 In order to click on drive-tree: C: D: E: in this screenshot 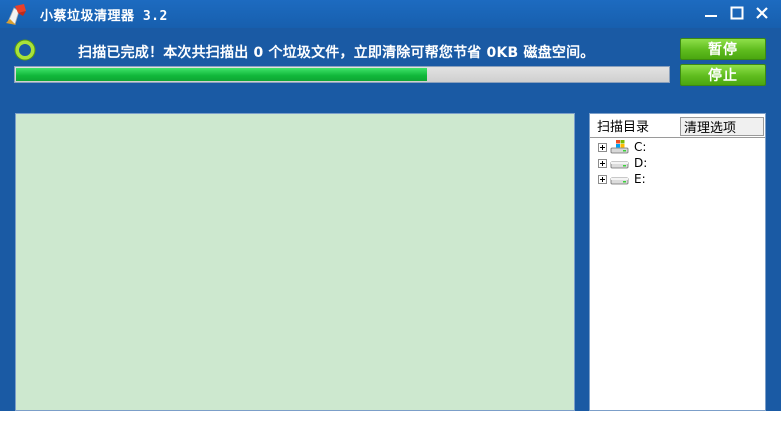, I will do `click(677, 162)`.